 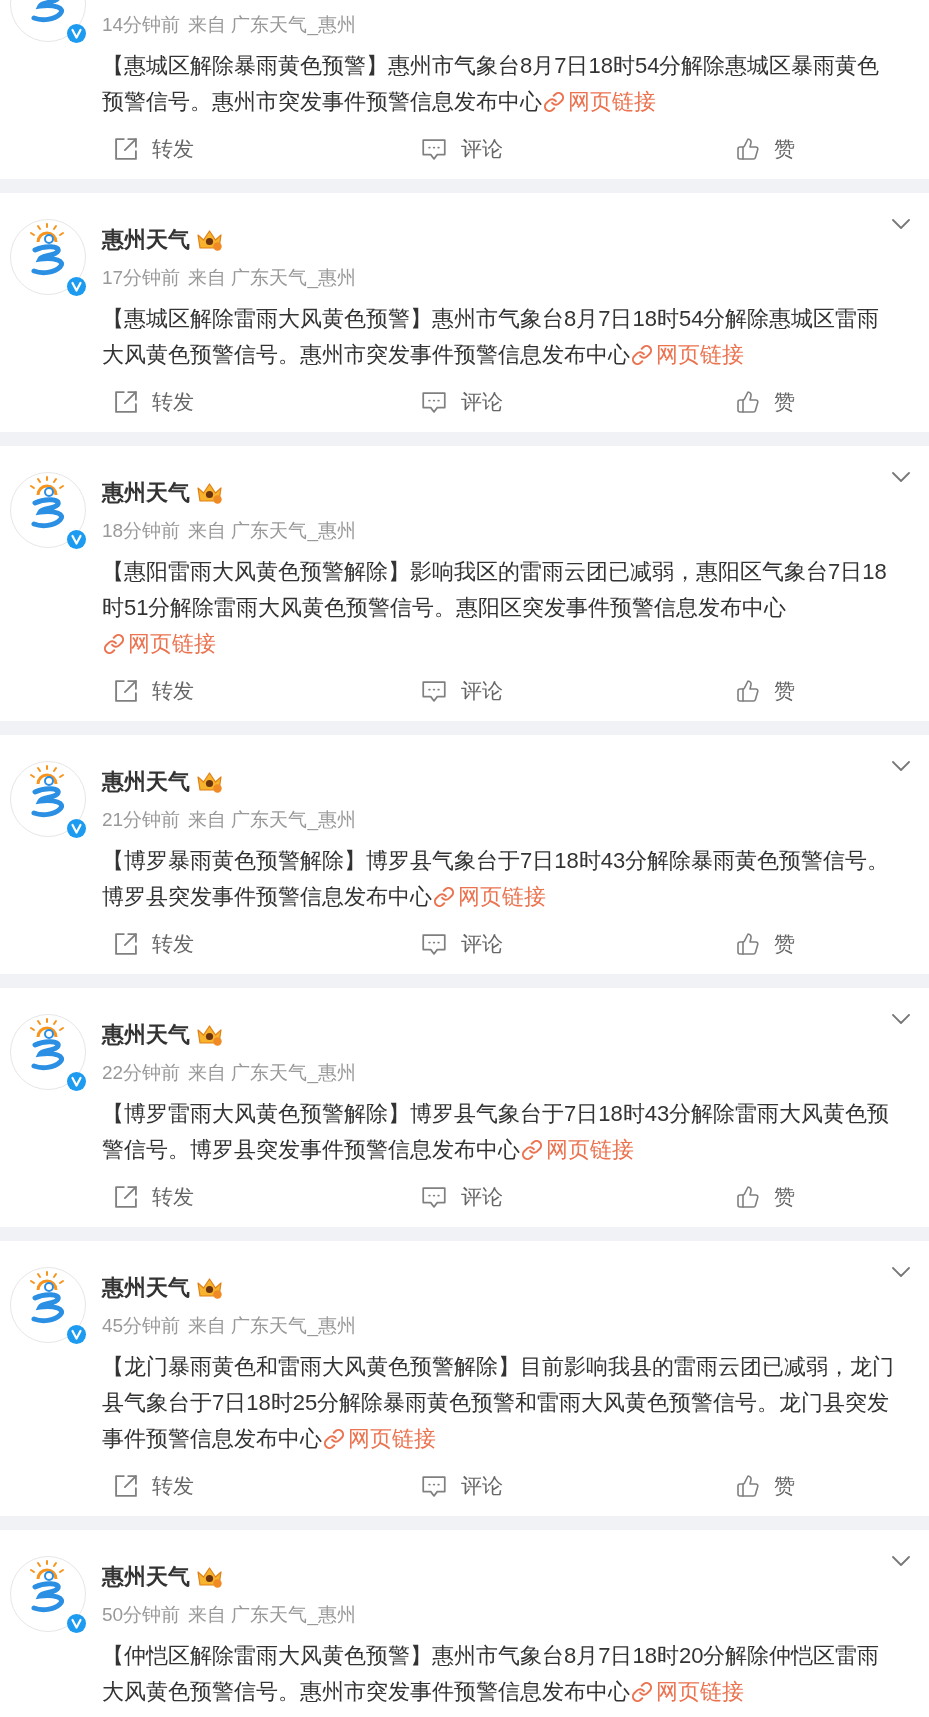 What do you see at coordinates (498, 1403) in the screenshot?
I see `post-text: 【龙门暴雨黄色和雷雨大风黄色预警解除】目前影响我县的雷雨云团已减弱，龙门县气象台于7日18时25分解除暴雨黄色预警和雷雨大风黄色预警信号。龙门县突发事件预警信息发布中心 网页链接` at bounding box center [498, 1403].